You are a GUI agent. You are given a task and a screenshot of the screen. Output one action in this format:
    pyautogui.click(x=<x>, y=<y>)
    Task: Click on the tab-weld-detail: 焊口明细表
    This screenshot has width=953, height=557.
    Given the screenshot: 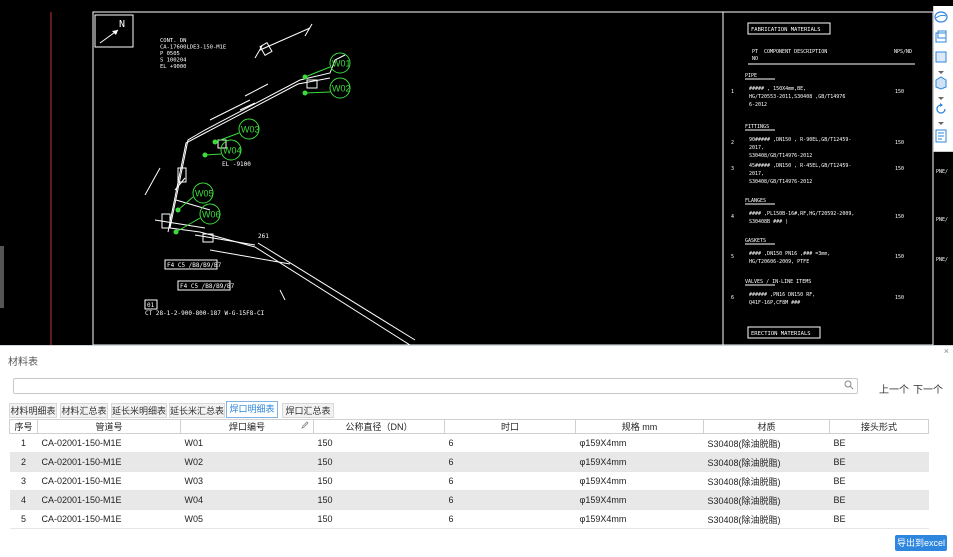 What is the action you would take?
    pyautogui.click(x=252, y=409)
    